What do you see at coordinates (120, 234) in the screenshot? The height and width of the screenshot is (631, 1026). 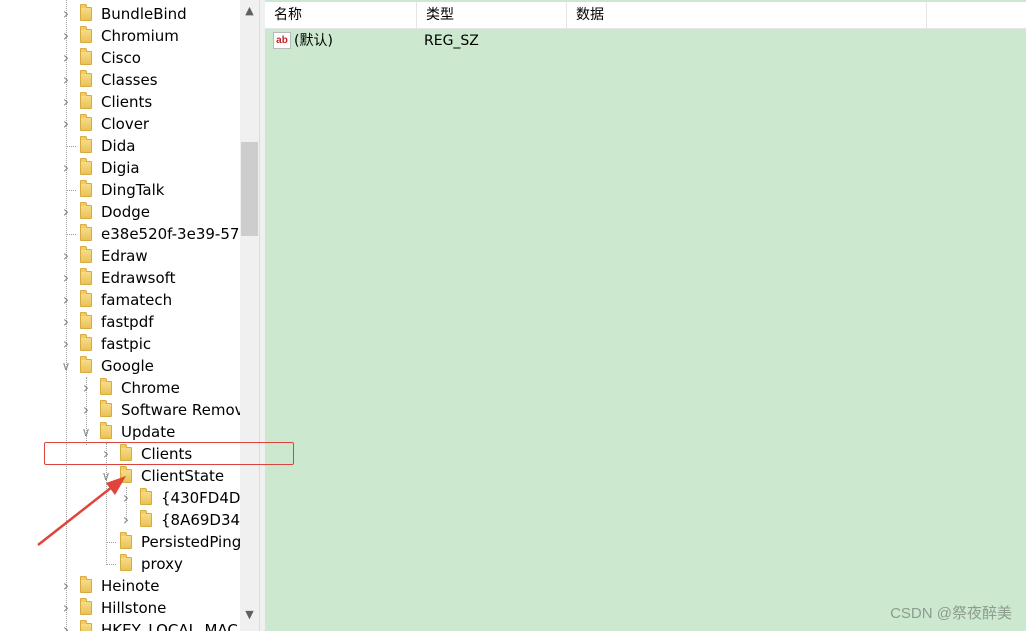 I see `tree-item: e38e520f-3e39-579` at bounding box center [120, 234].